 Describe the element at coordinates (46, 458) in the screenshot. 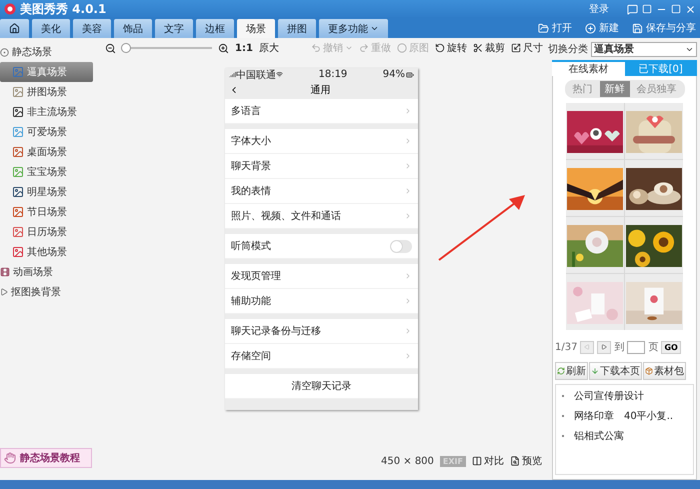

I see `tutorial-button: 静态场景教程` at that location.